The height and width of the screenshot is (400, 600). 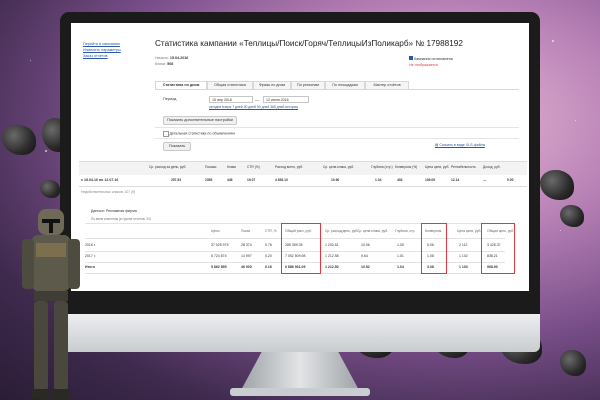 I want to click on date-from-input: 15 апр 2016, so click(x=231, y=99).